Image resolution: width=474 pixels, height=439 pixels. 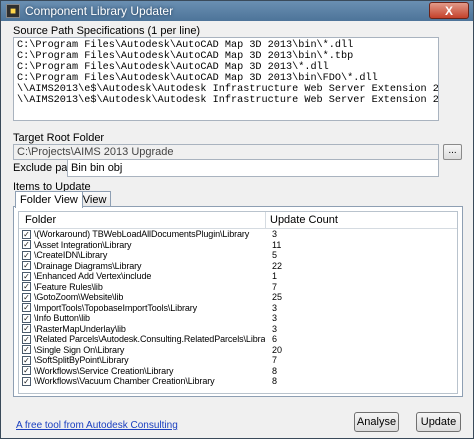 I want to click on table-row: ✓ \GotoZoom\Website\lib 25, so click(x=238, y=297).